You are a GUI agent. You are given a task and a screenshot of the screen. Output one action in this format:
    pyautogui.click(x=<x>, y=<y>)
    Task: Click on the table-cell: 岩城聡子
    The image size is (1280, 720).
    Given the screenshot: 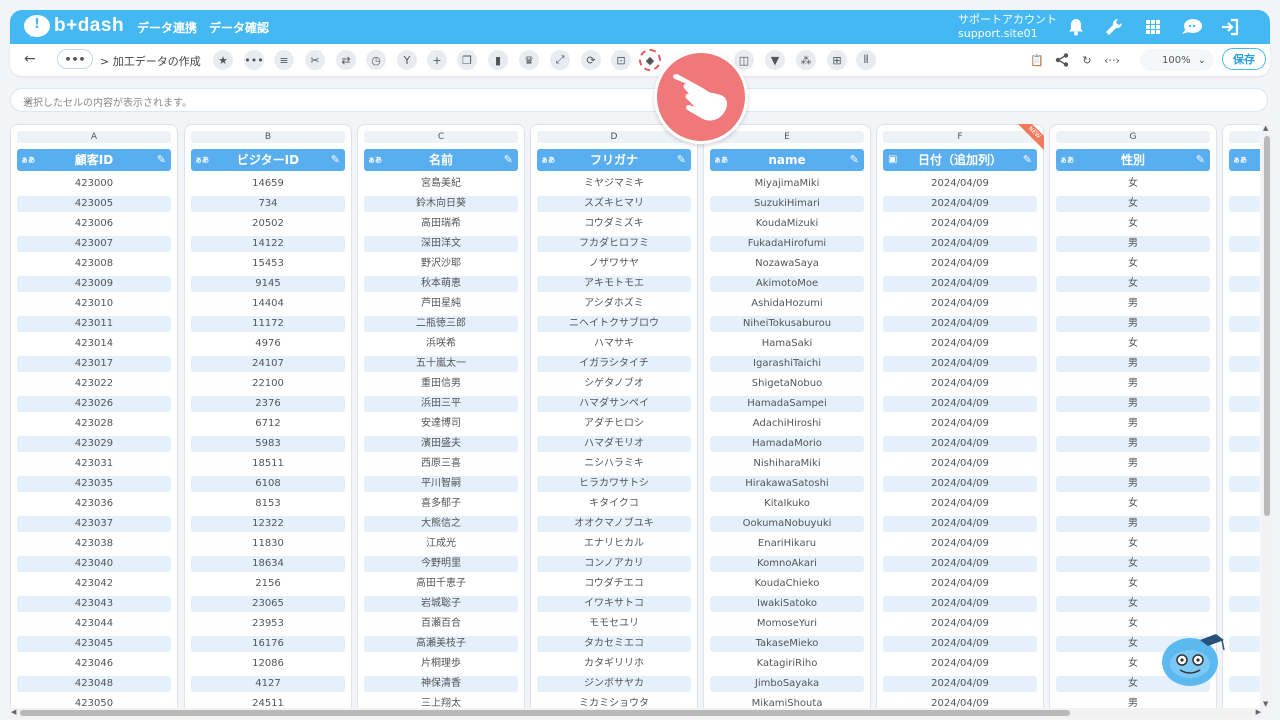 What is the action you would take?
    pyautogui.click(x=441, y=604)
    